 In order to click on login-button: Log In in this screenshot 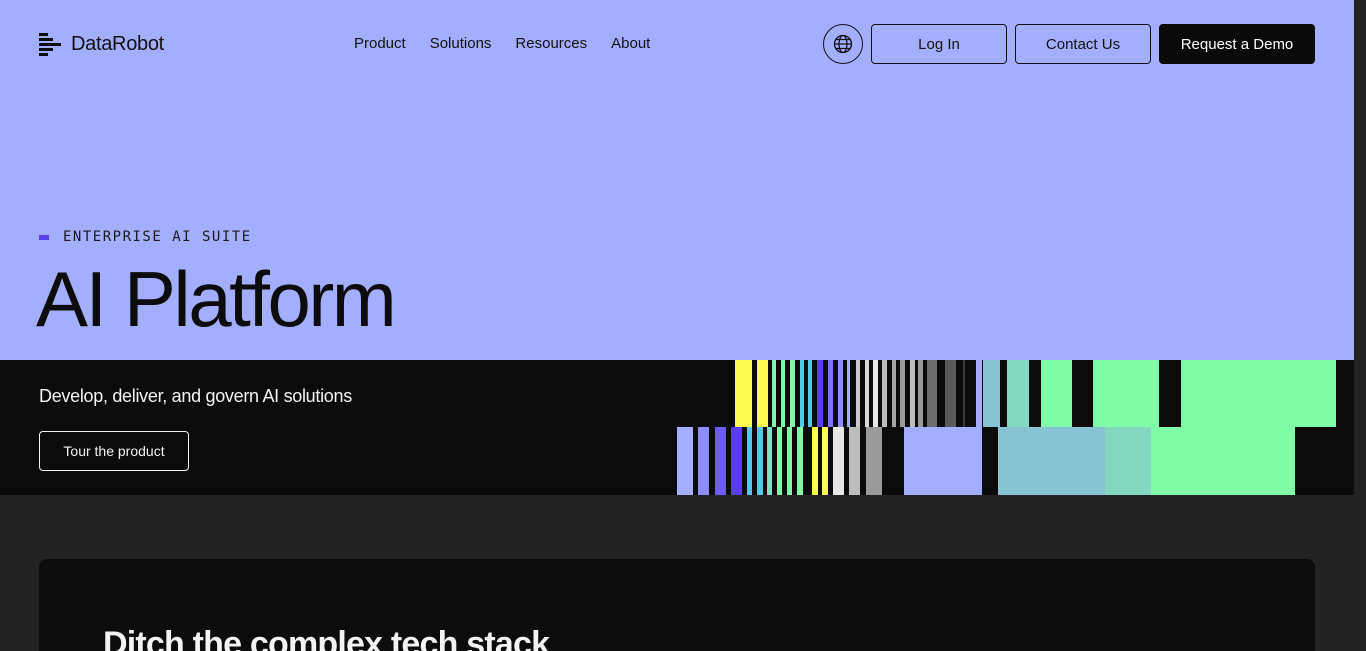, I will do `click(939, 44)`.